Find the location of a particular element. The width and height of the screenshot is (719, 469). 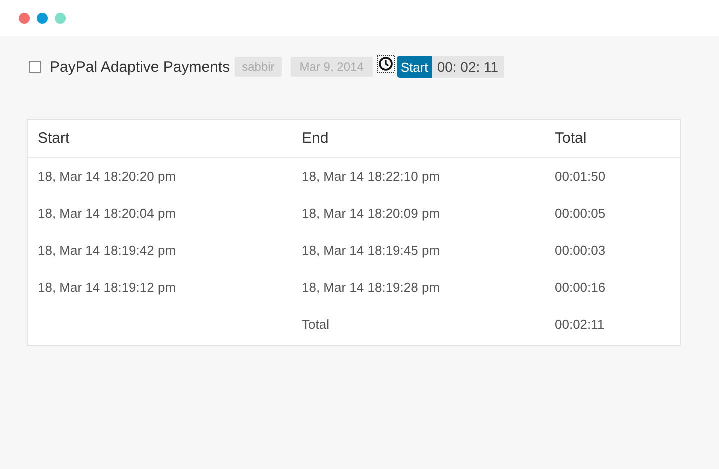

elapsed-time: 00: 02: 11 is located at coordinates (468, 67).